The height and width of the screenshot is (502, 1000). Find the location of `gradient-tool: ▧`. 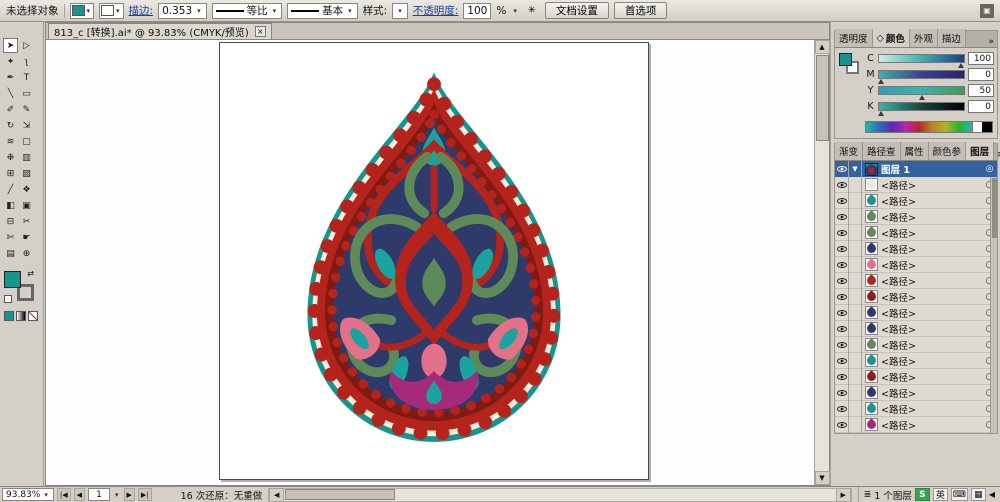

gradient-tool: ▧ is located at coordinates (26, 173).